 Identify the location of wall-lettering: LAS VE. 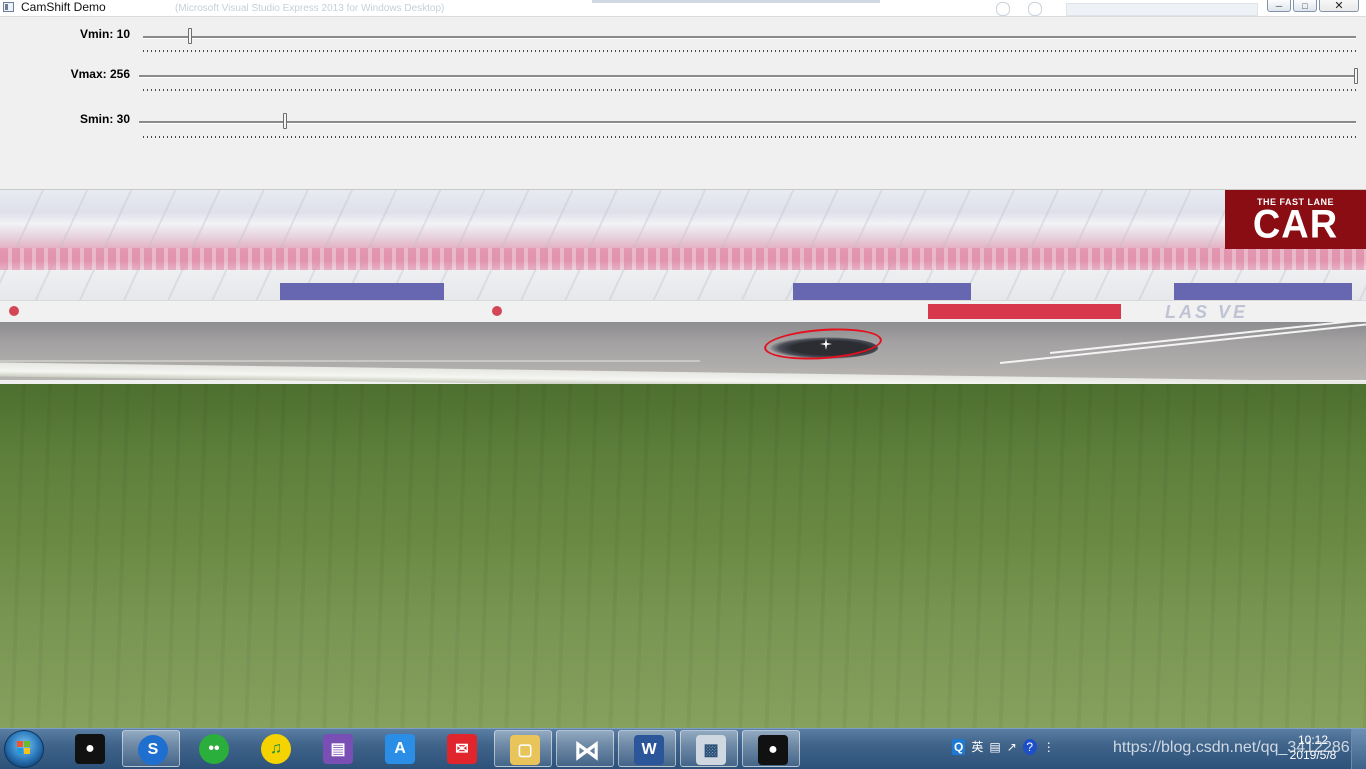
(1207, 312).